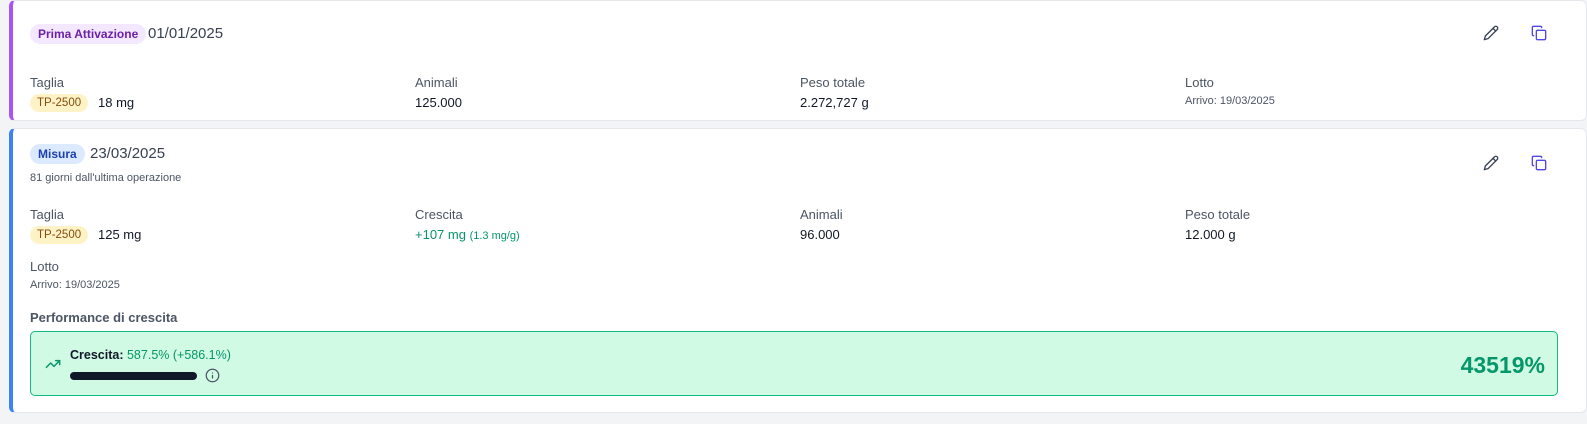 The width and height of the screenshot is (1587, 424). What do you see at coordinates (120, 234) in the screenshot?
I see `size-weight: 125 mg` at bounding box center [120, 234].